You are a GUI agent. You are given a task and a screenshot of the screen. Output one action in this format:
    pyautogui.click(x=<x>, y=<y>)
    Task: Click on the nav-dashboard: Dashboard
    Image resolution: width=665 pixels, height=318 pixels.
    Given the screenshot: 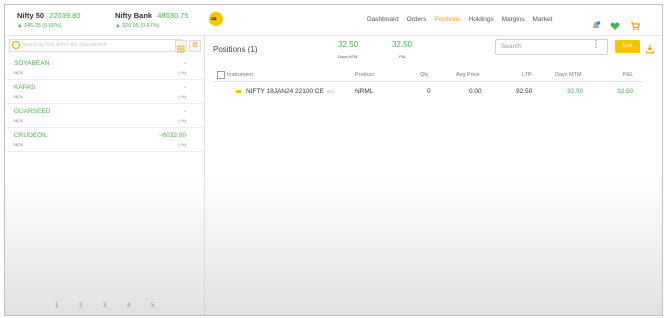 What is the action you would take?
    pyautogui.click(x=383, y=19)
    